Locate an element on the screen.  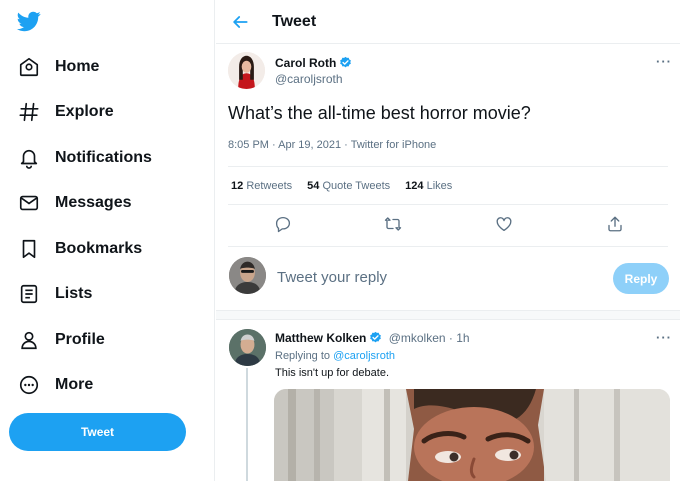
envelope-icon is located at coordinates (29, 203).